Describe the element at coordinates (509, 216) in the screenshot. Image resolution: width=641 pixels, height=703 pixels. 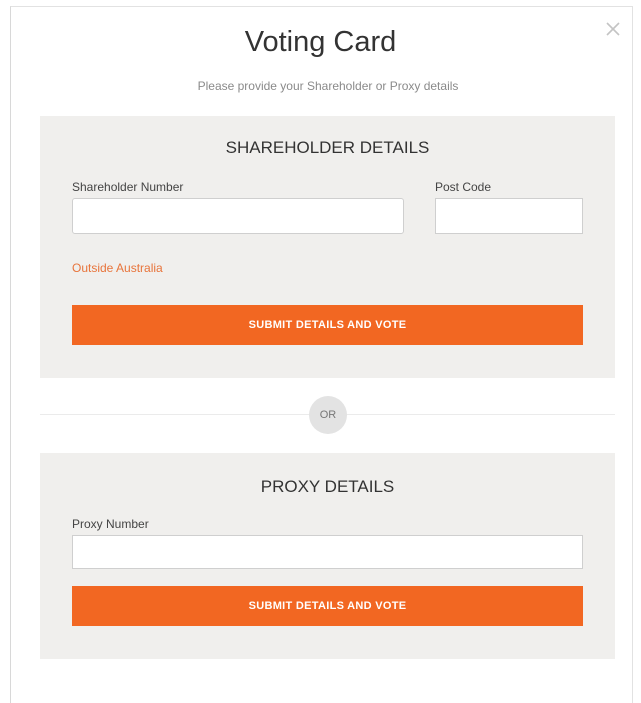
I see `post-code-input` at that location.